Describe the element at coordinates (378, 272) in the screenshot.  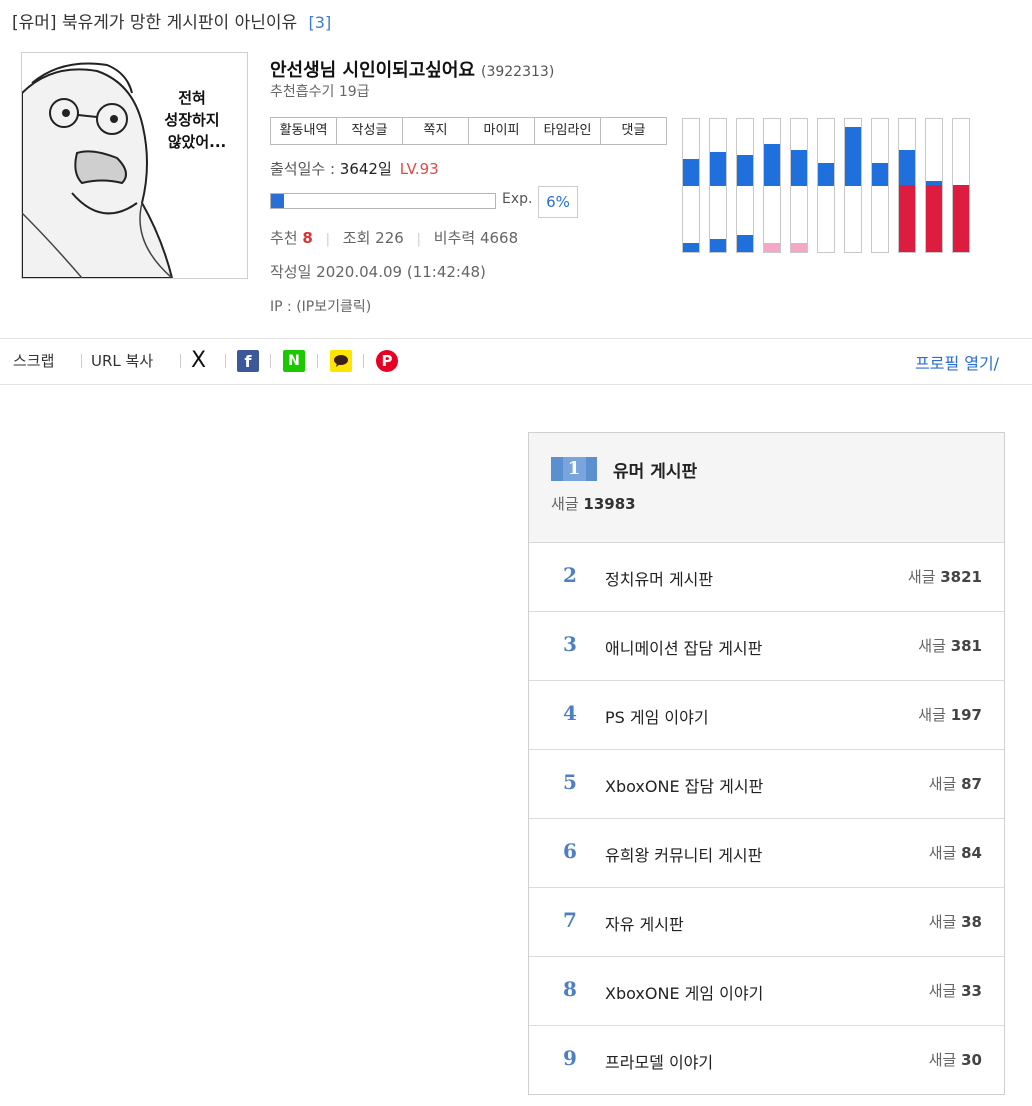
I see `post-date: 작성일 2020.04.09 (11:42:48)` at that location.